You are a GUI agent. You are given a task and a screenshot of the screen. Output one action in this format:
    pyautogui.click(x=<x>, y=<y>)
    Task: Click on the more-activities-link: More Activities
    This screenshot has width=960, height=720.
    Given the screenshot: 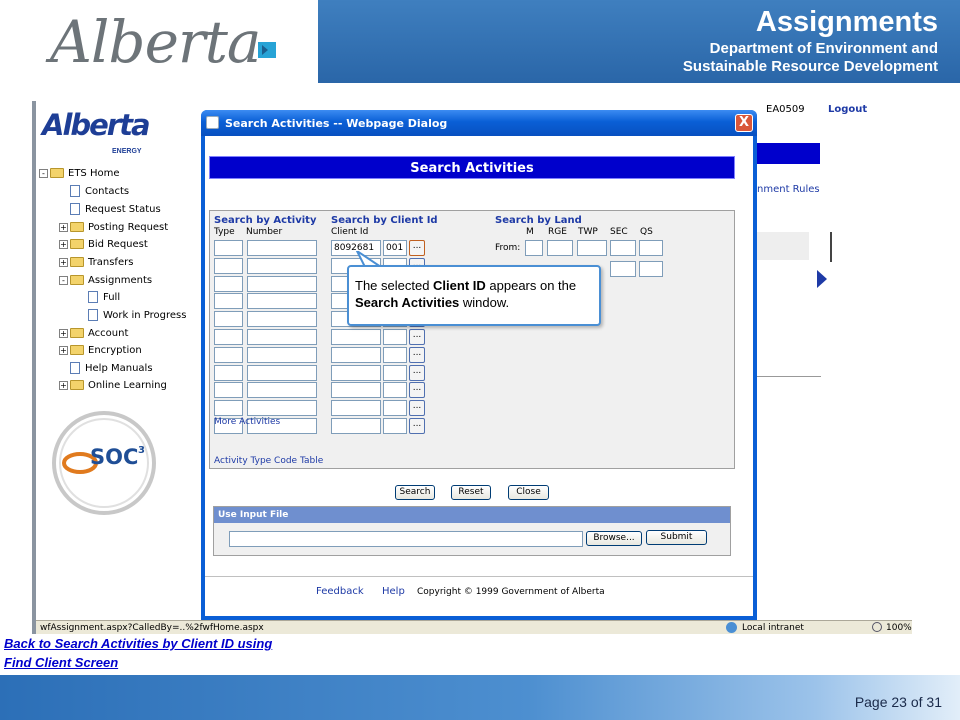 What is the action you would take?
    pyautogui.click(x=247, y=422)
    